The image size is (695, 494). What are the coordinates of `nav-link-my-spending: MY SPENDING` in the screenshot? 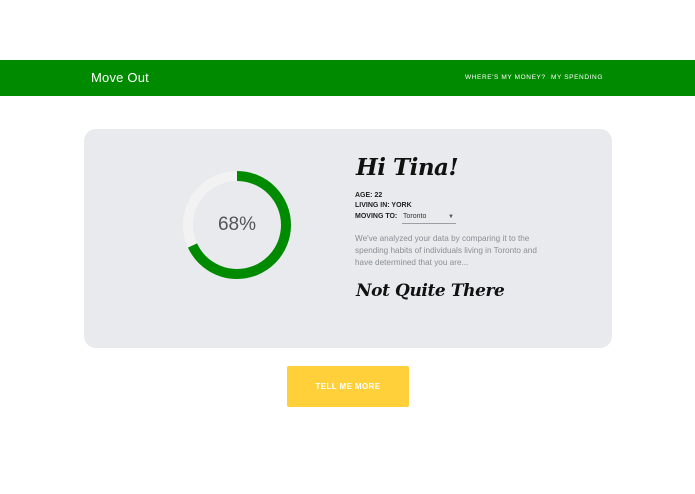 It's located at (577, 77).